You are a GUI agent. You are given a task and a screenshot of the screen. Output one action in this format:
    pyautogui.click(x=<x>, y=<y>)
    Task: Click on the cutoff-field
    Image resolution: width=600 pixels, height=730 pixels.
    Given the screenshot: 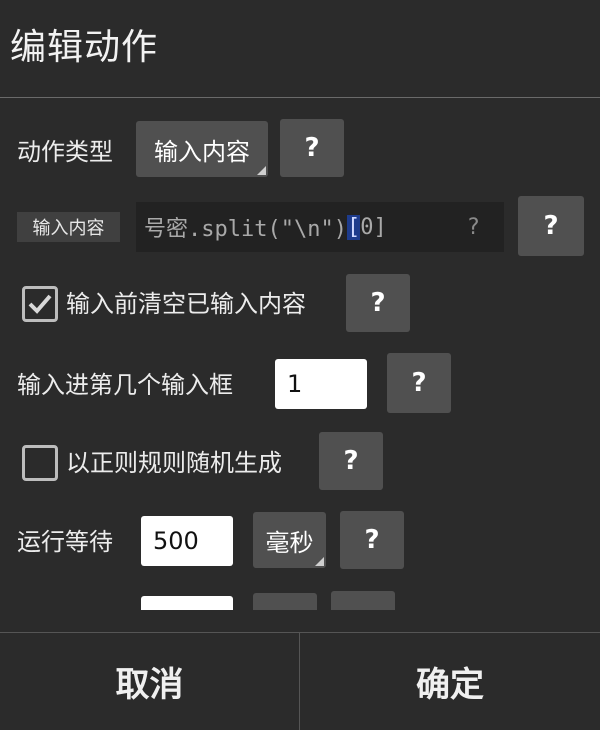 What is the action you would take?
    pyautogui.click(x=187, y=603)
    